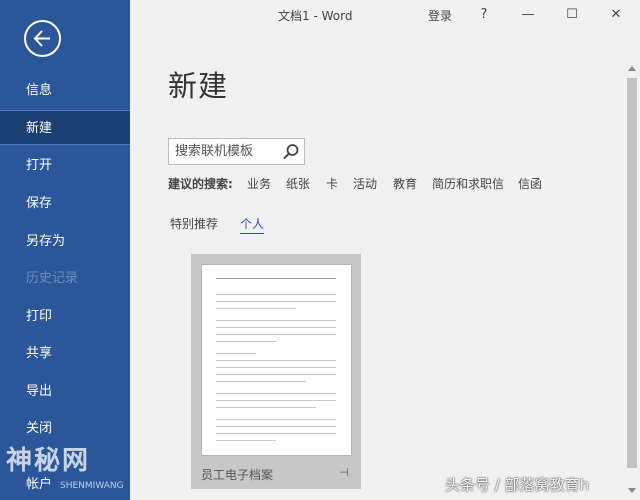 The width and height of the screenshot is (640, 500). Describe the element at coordinates (48, 461) in the screenshot. I see `watermark-logo: 神秘网` at that location.